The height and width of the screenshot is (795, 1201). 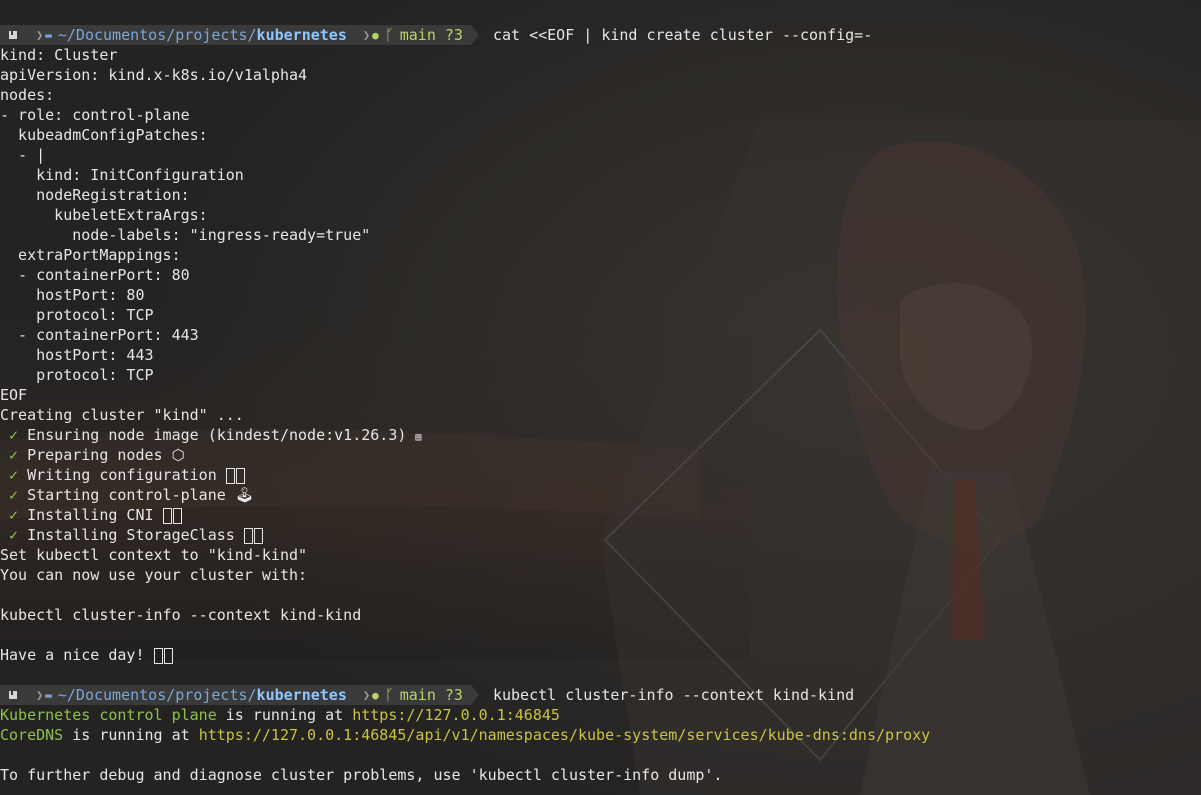 I want to click on output-line: kind: Cluster, so click(x=59, y=55).